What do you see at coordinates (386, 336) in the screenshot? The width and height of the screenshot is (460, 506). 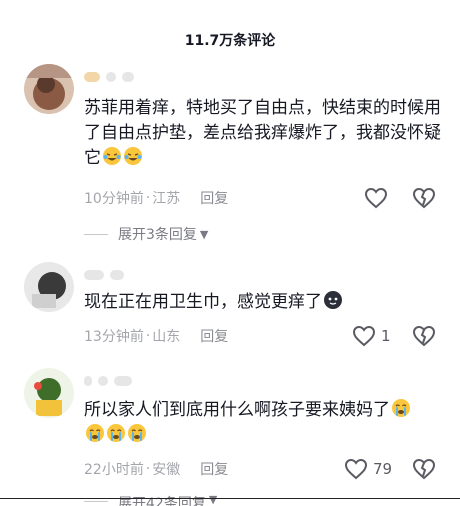 I see `like-count: 1` at bounding box center [386, 336].